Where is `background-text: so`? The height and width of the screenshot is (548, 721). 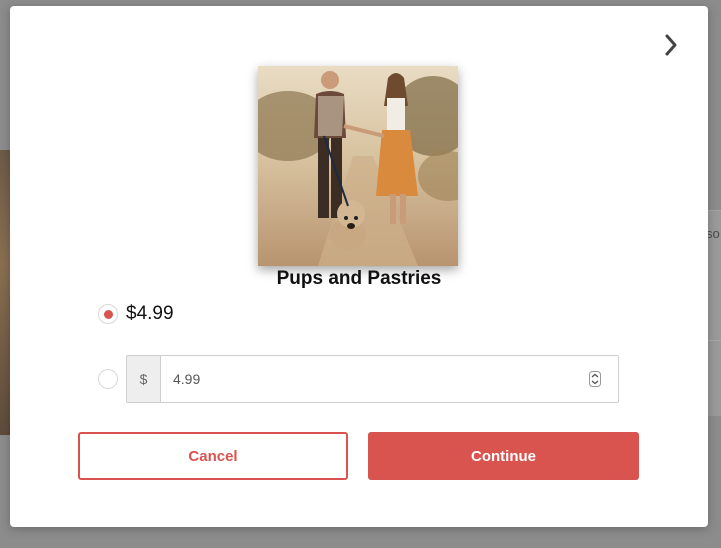
background-text: so is located at coordinates (713, 233).